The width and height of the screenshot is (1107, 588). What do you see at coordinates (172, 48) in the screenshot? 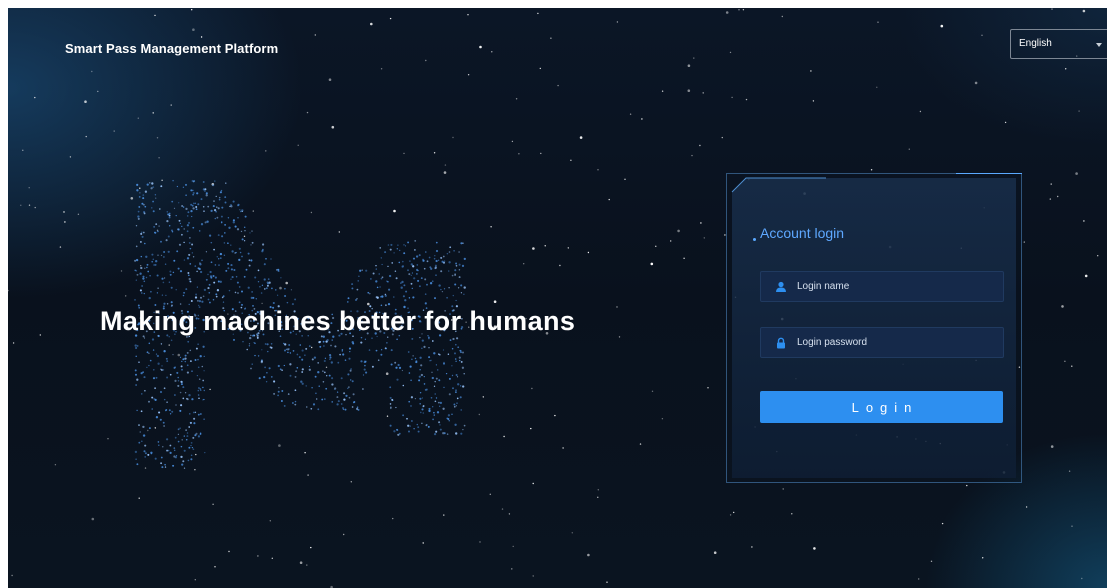
I see `platform-title: Smart Pass Management Platform` at bounding box center [172, 48].